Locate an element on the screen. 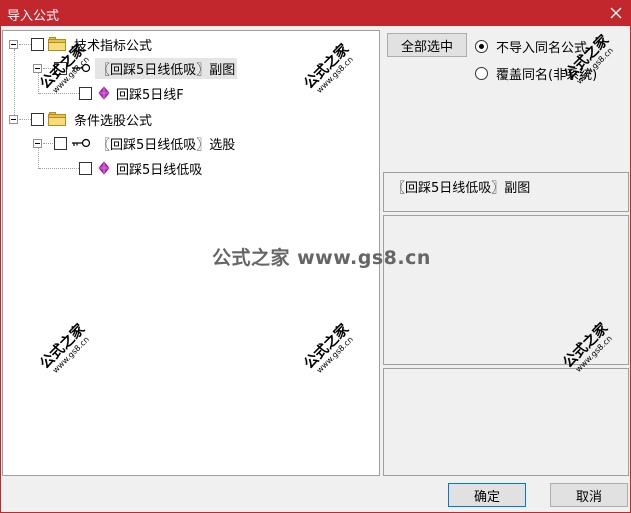 The height and width of the screenshot is (513, 631). close-icon is located at coordinates (616, 13).